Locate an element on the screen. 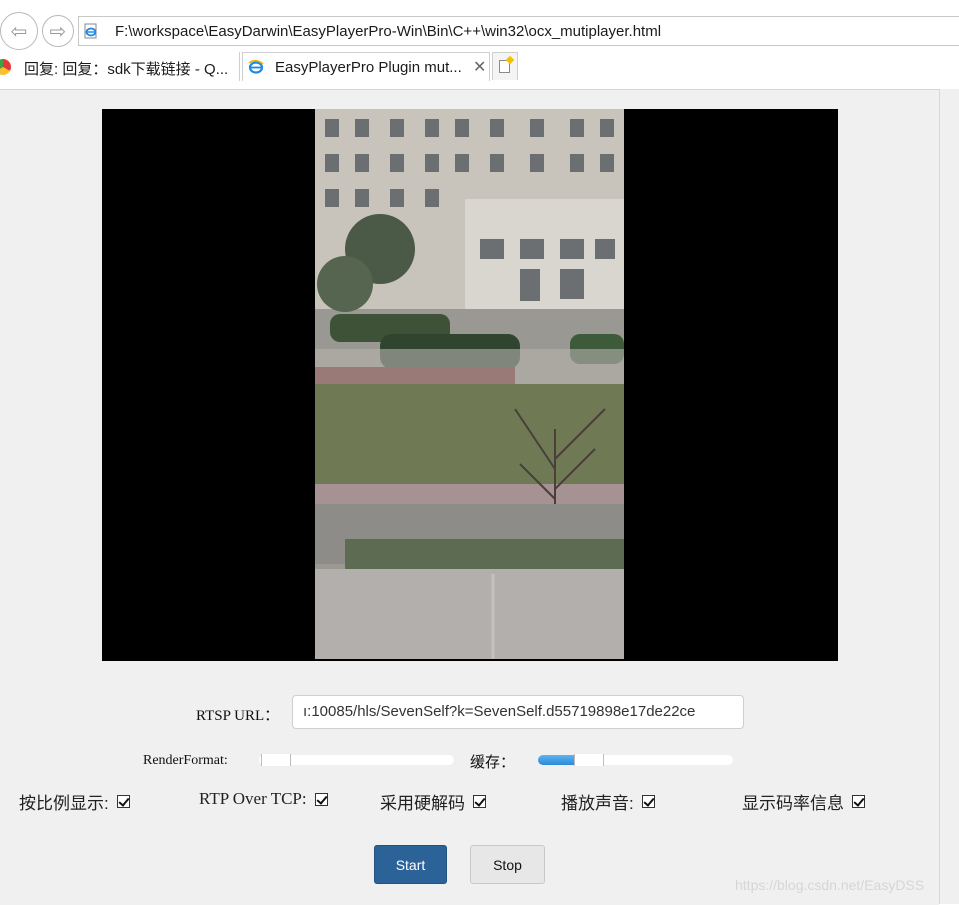 Image resolution: width=959 pixels, height=905 pixels. option-label: 播放声音: is located at coordinates (597, 803).